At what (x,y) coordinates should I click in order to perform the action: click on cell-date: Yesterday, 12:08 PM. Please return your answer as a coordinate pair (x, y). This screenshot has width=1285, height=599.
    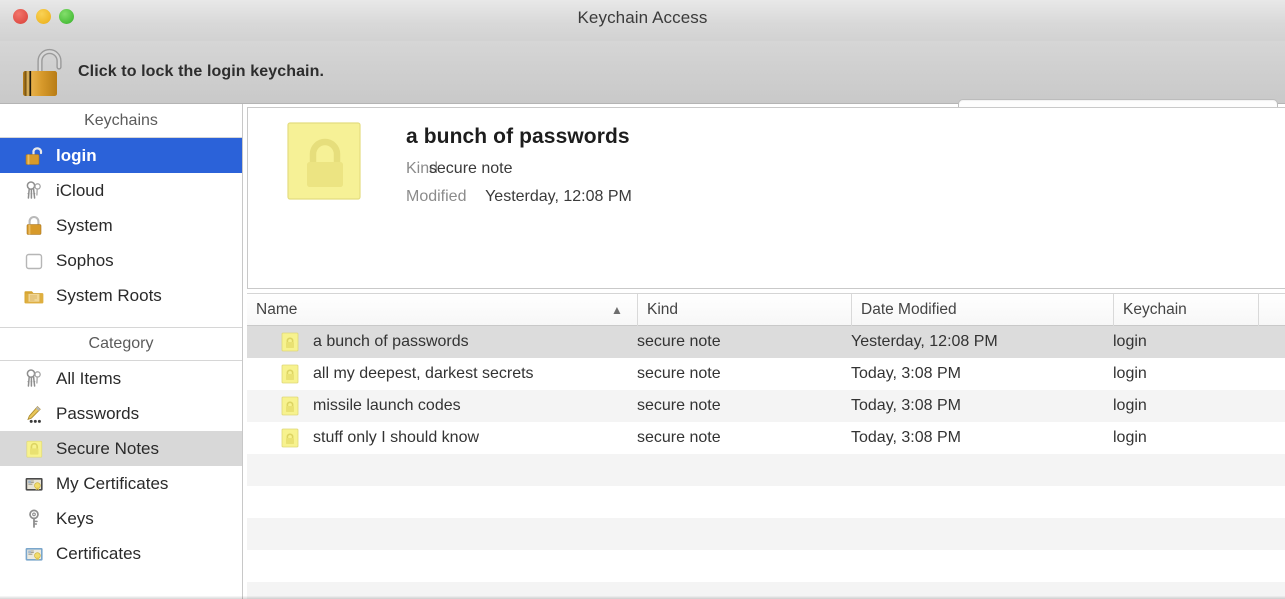
    Looking at the image, I should click on (924, 341).